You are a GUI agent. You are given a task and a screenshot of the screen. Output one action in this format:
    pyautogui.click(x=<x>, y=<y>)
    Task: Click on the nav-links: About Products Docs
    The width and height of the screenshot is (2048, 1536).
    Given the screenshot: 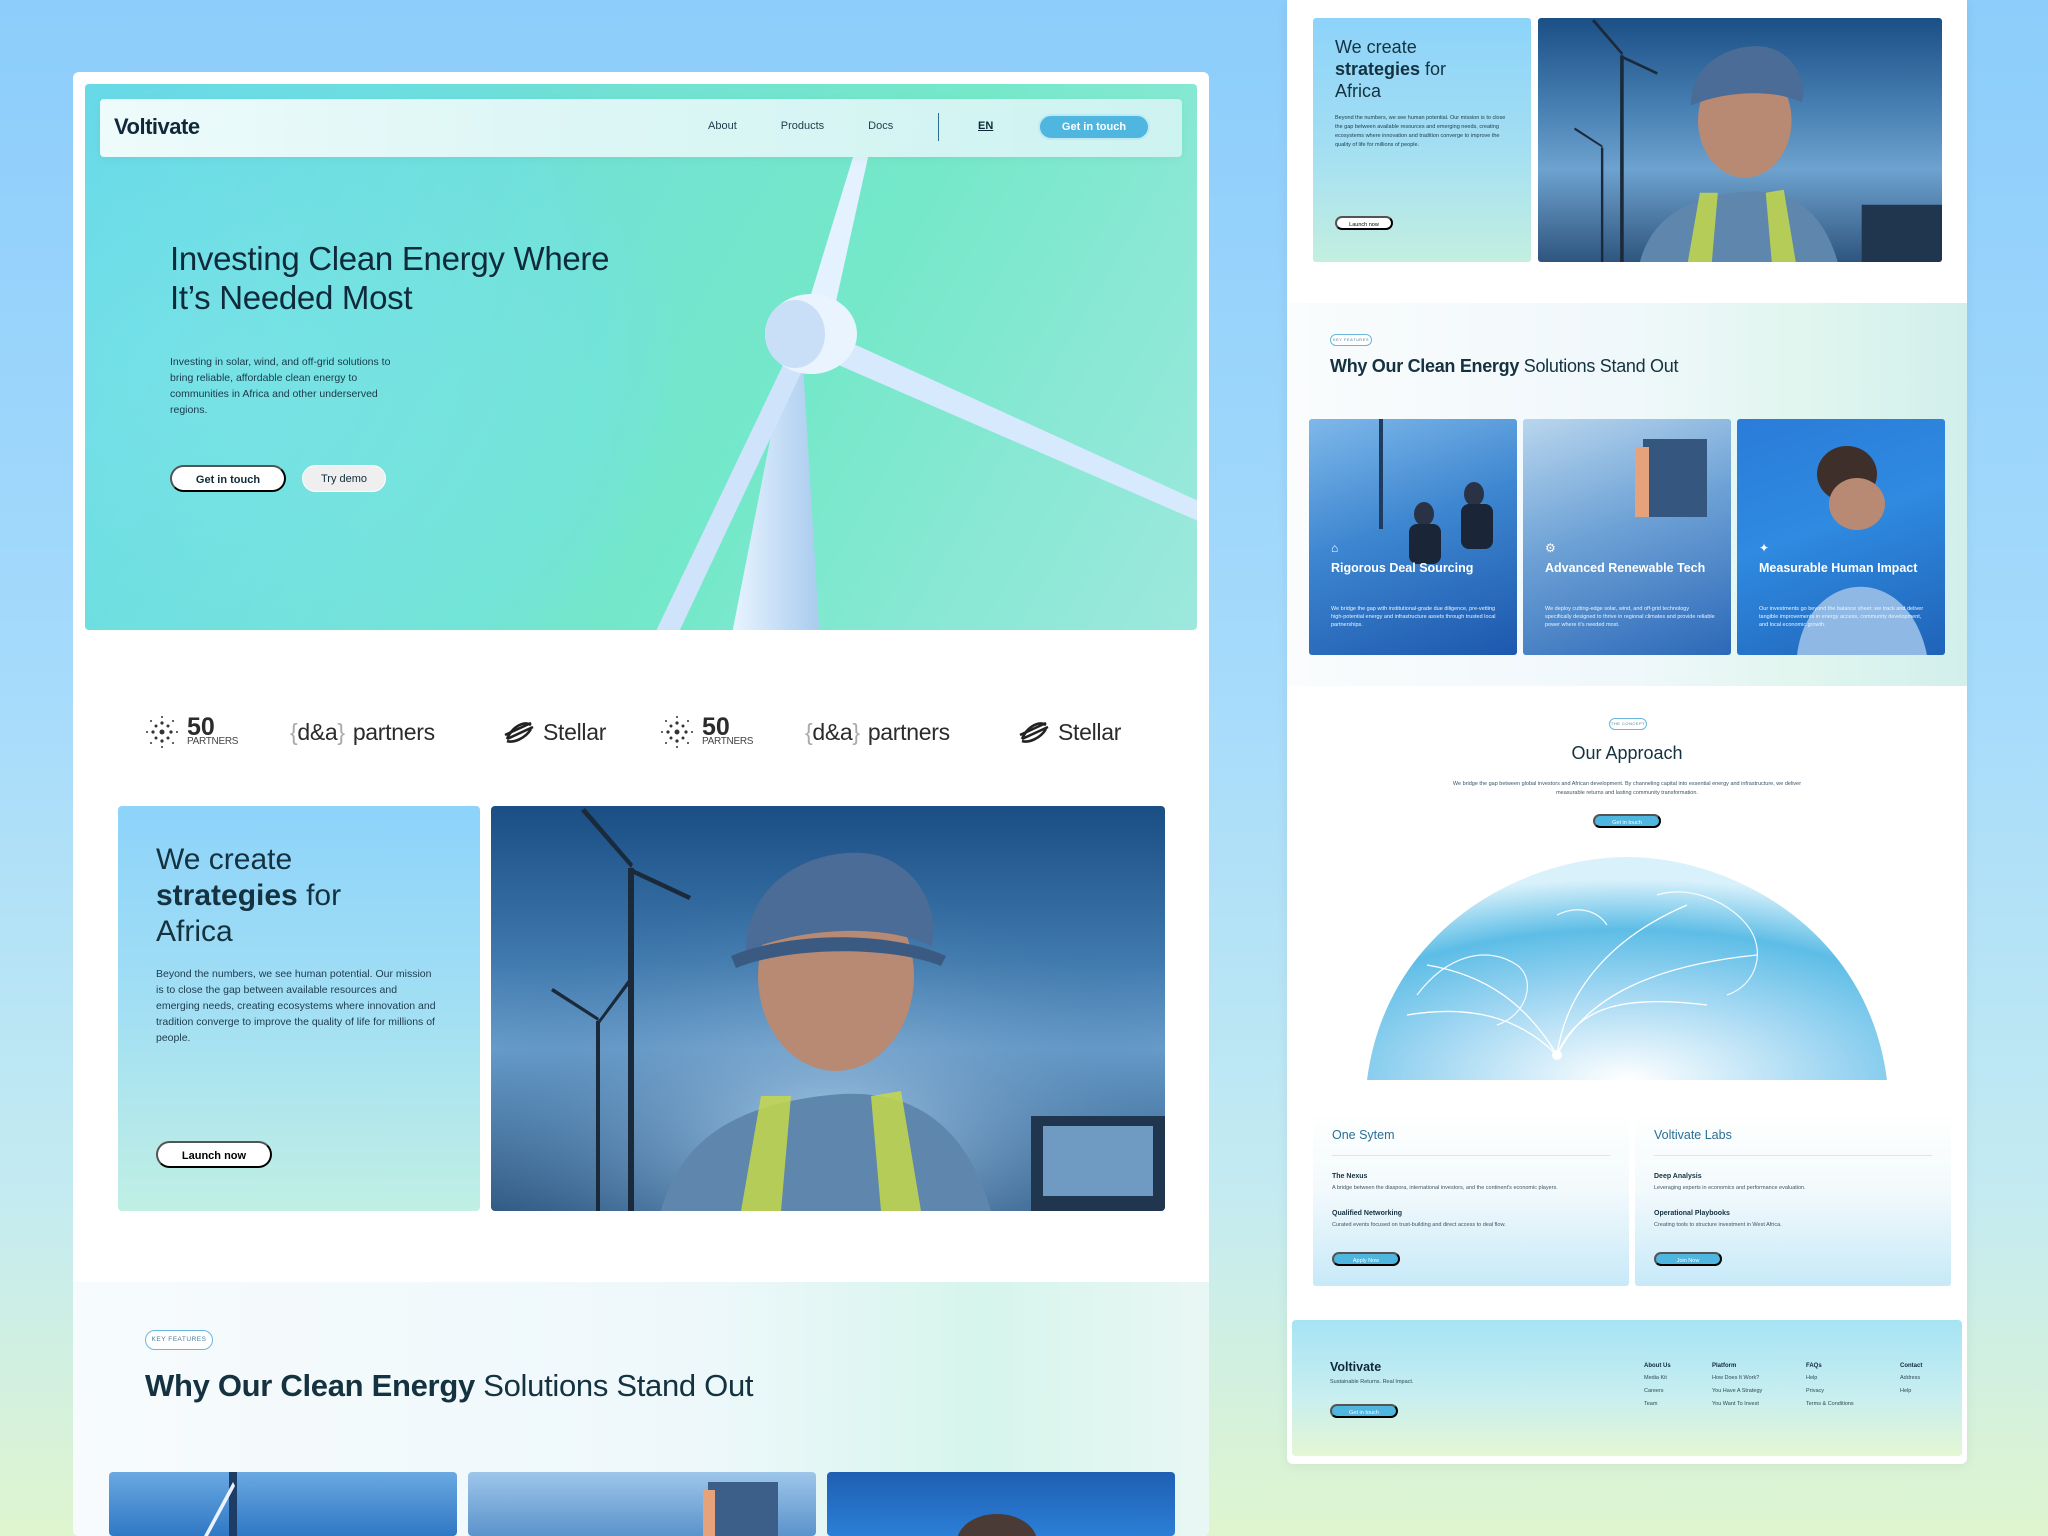 What is the action you would take?
    pyautogui.click(x=800, y=126)
    